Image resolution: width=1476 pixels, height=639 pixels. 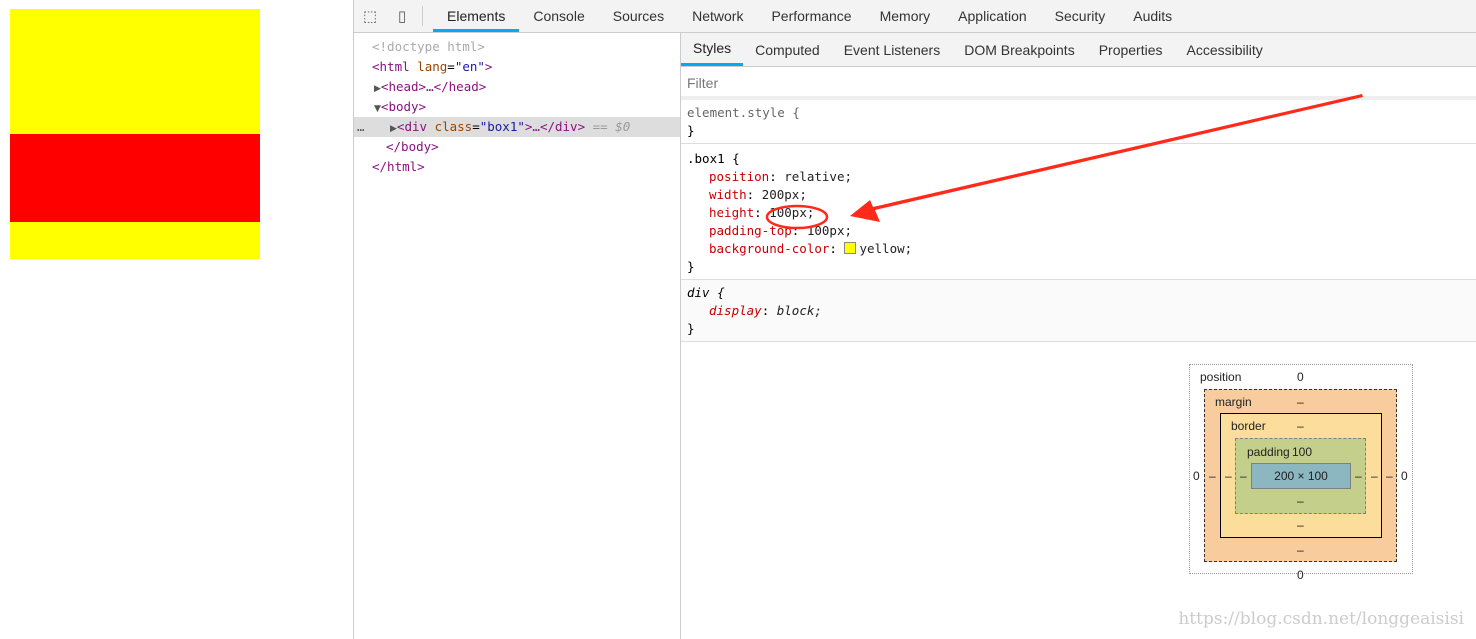 I want to click on selector: .box1 {, so click(x=713, y=158).